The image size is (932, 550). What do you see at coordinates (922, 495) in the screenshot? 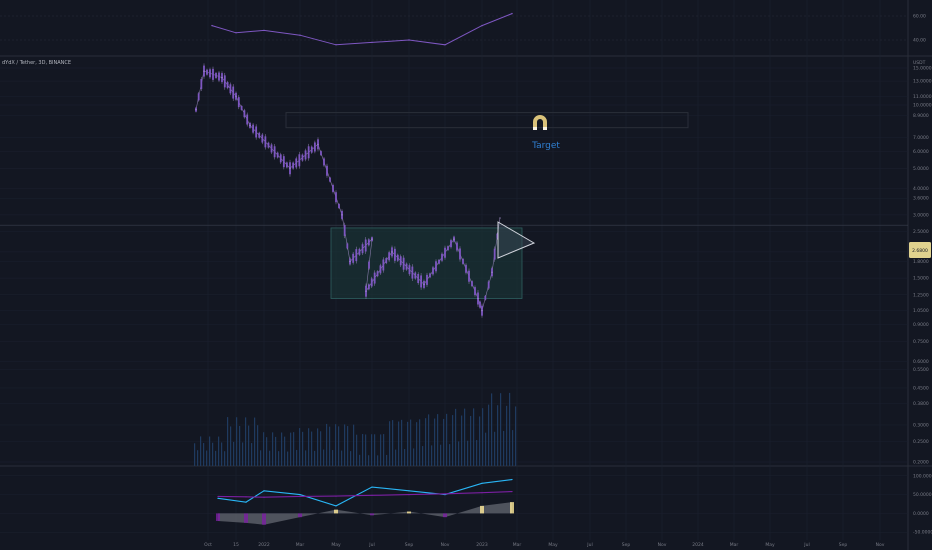
I see `osc-tick-label: 50.0000` at bounding box center [922, 495].